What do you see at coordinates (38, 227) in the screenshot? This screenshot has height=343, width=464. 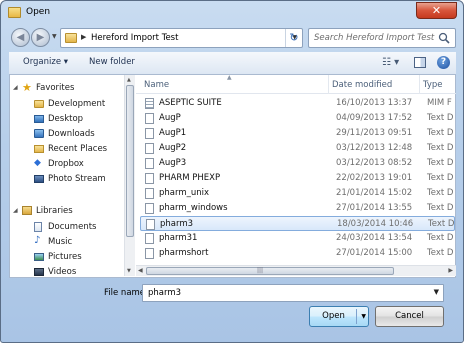 I see `documents-icon` at bounding box center [38, 227].